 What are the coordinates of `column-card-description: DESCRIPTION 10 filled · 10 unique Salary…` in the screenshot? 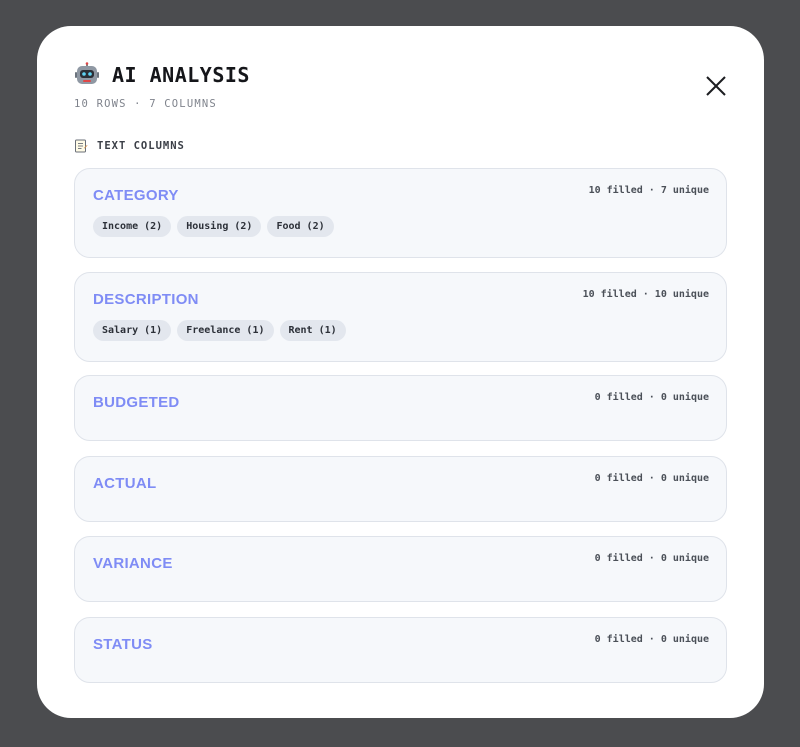 It's located at (400, 317).